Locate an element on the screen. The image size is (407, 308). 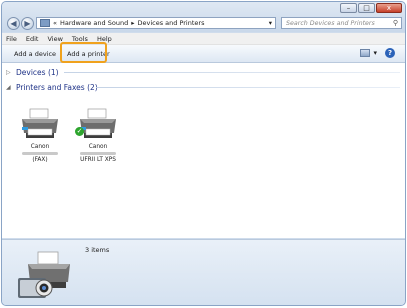
back-button: ◀ is located at coordinates (13, 23).